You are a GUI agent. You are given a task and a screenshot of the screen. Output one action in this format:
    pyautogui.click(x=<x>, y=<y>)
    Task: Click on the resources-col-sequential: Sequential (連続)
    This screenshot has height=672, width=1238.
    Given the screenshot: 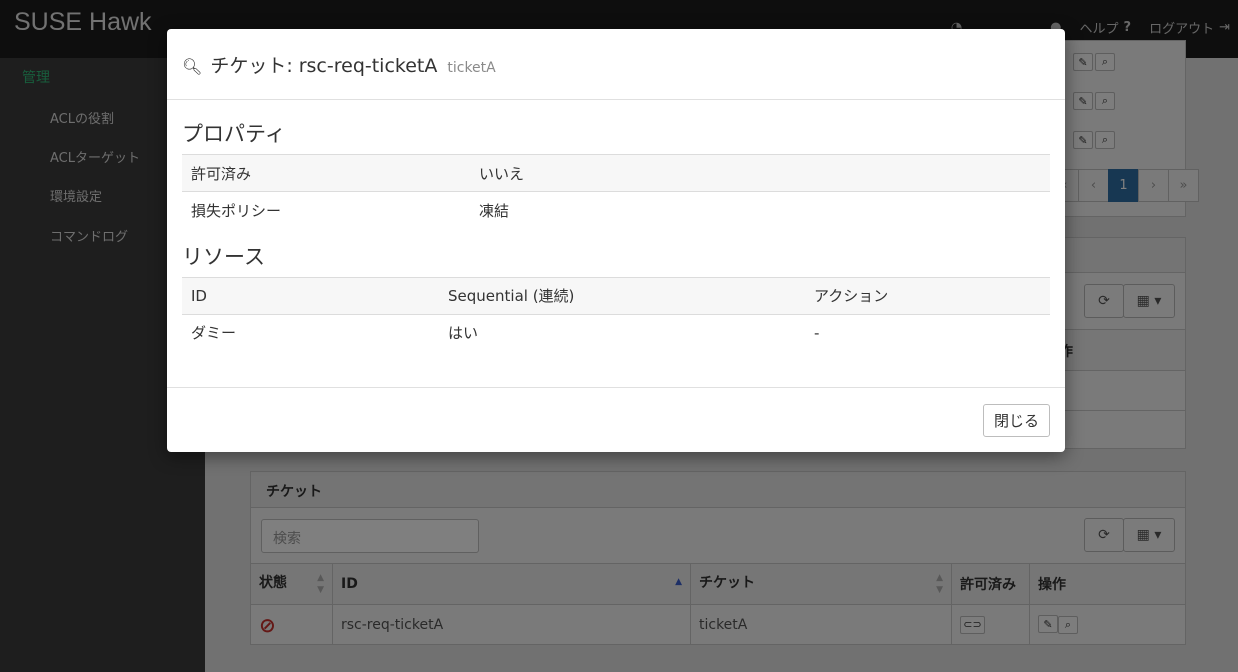 What is the action you would take?
    pyautogui.click(x=622, y=295)
    